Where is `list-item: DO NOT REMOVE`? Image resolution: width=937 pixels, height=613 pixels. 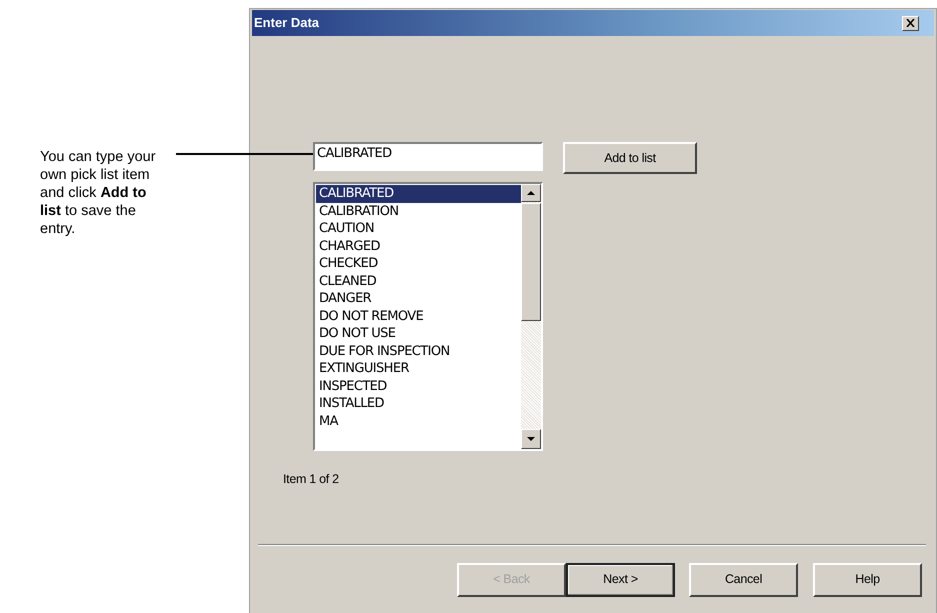
list-item: DO NOT REMOVE is located at coordinates (418, 316).